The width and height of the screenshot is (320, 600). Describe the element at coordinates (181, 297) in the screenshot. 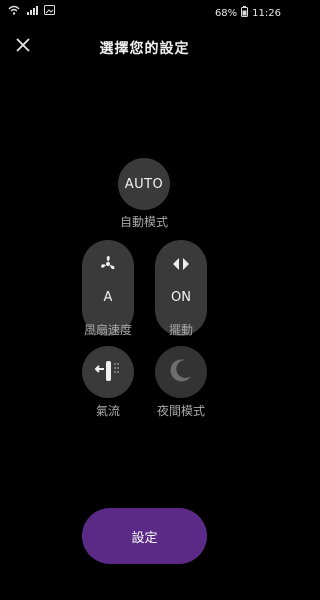

I see `oscillation-value: ON` at that location.